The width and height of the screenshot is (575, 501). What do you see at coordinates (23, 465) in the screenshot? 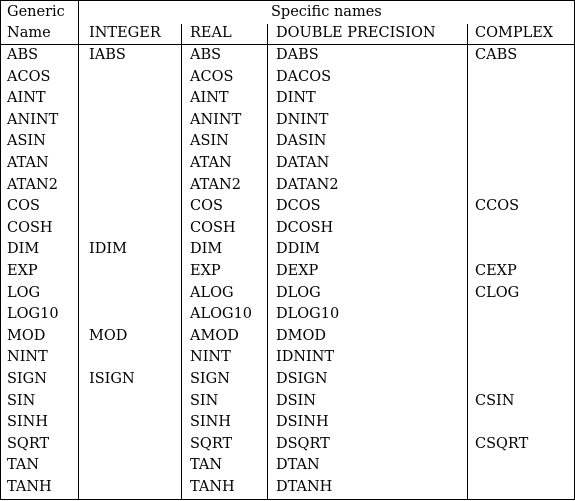
I see `cell-generic: TAN` at bounding box center [23, 465].